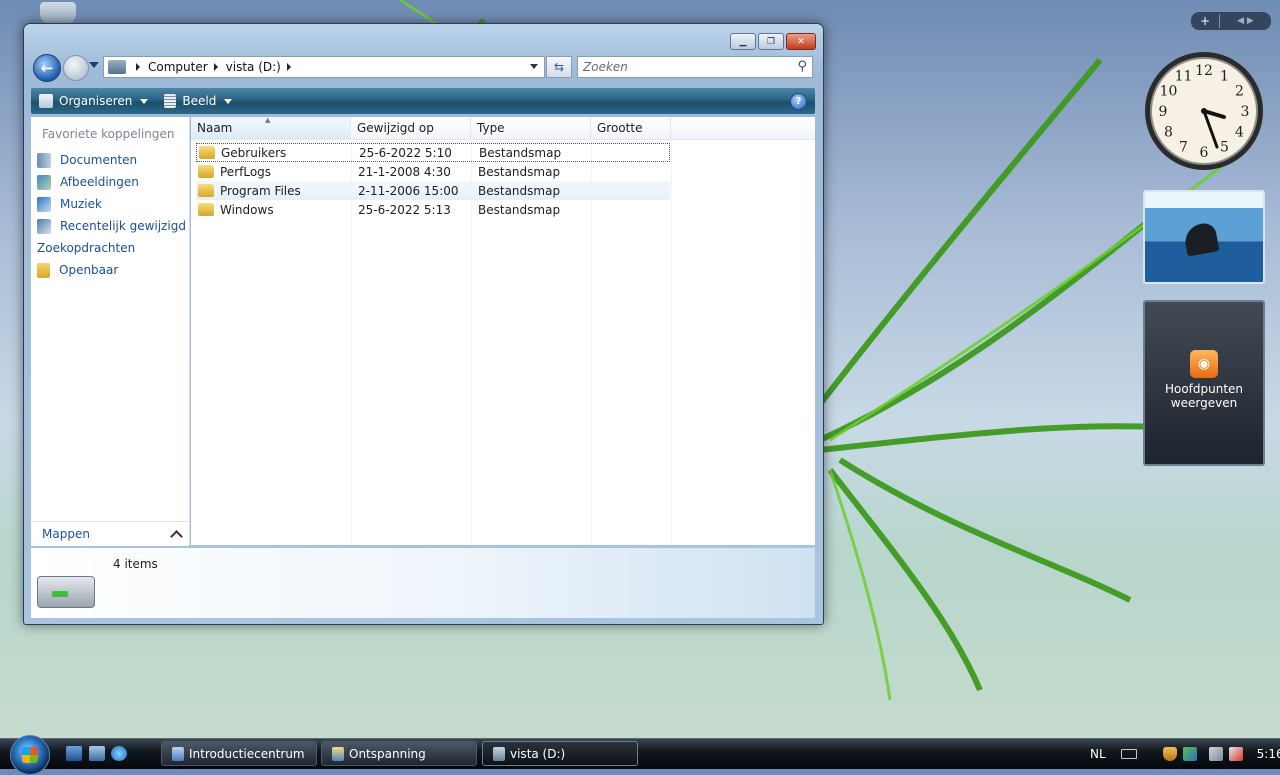 Image resolution: width=1280 pixels, height=775 pixels. I want to click on view-button: Beeld, so click(198, 101).